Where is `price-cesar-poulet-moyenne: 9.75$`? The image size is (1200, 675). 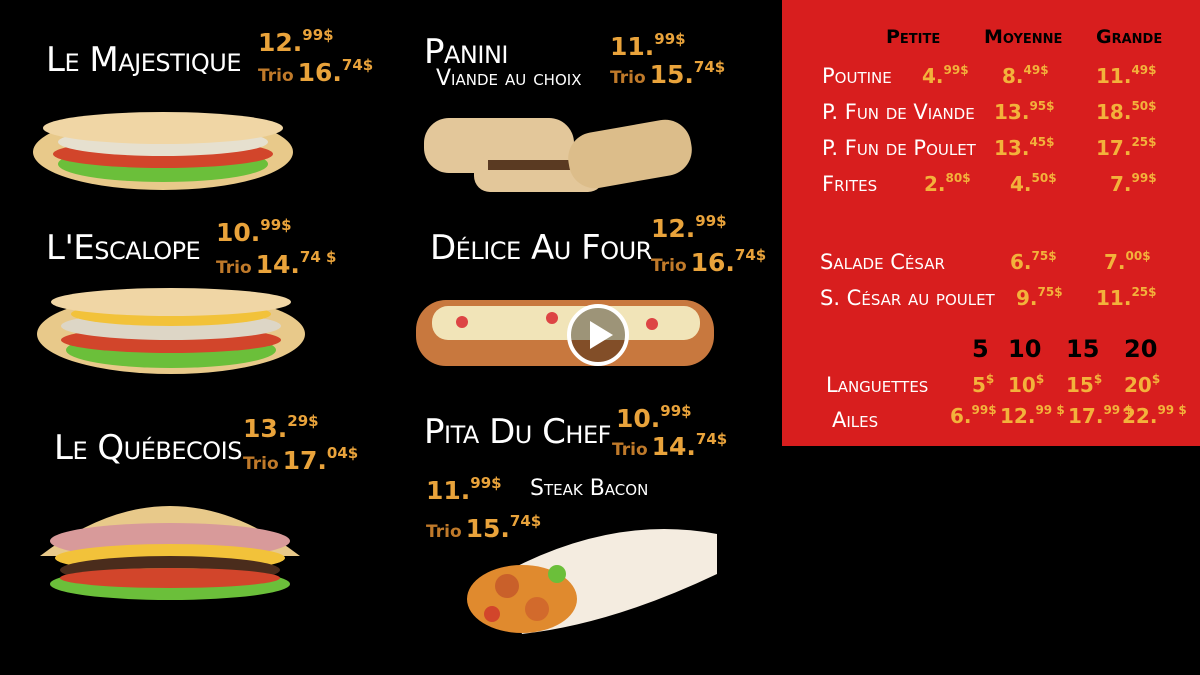 price-cesar-poulet-moyenne: 9.75$ is located at coordinates (1039, 297).